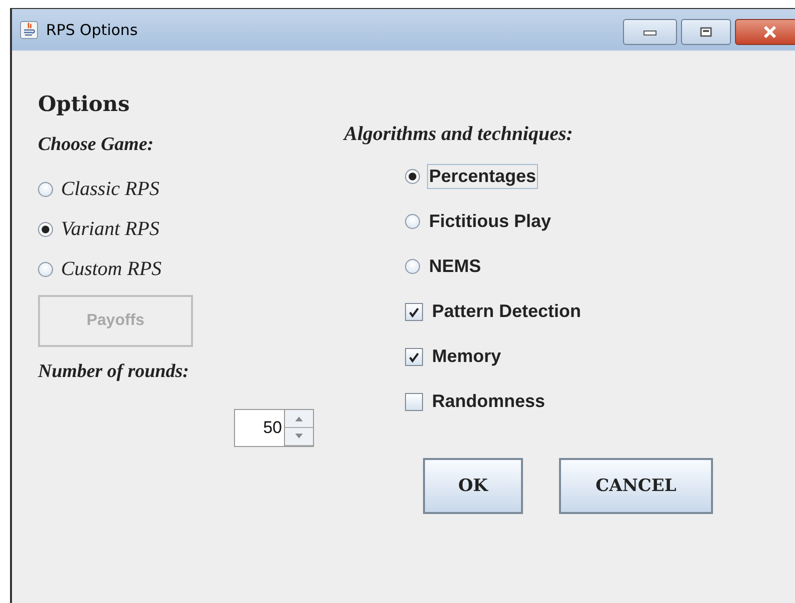 The image size is (795, 603). Describe the element at coordinates (482, 176) in the screenshot. I see `algorithm-label: Percentages` at that location.